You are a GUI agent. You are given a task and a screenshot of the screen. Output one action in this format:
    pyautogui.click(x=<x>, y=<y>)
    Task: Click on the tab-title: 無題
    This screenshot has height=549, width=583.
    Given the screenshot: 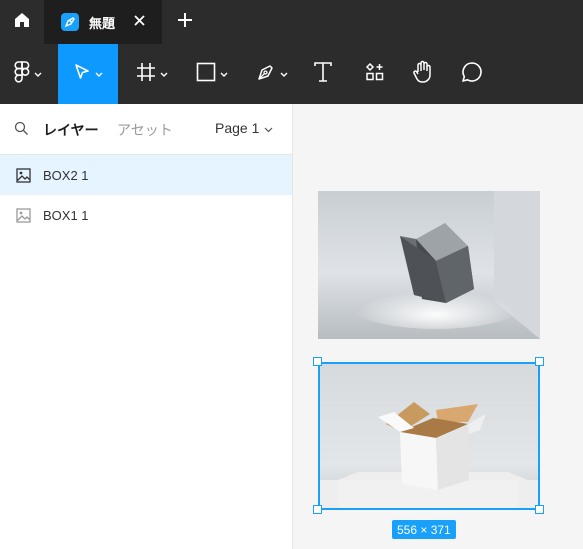 What is the action you would take?
    pyautogui.click(x=102, y=23)
    